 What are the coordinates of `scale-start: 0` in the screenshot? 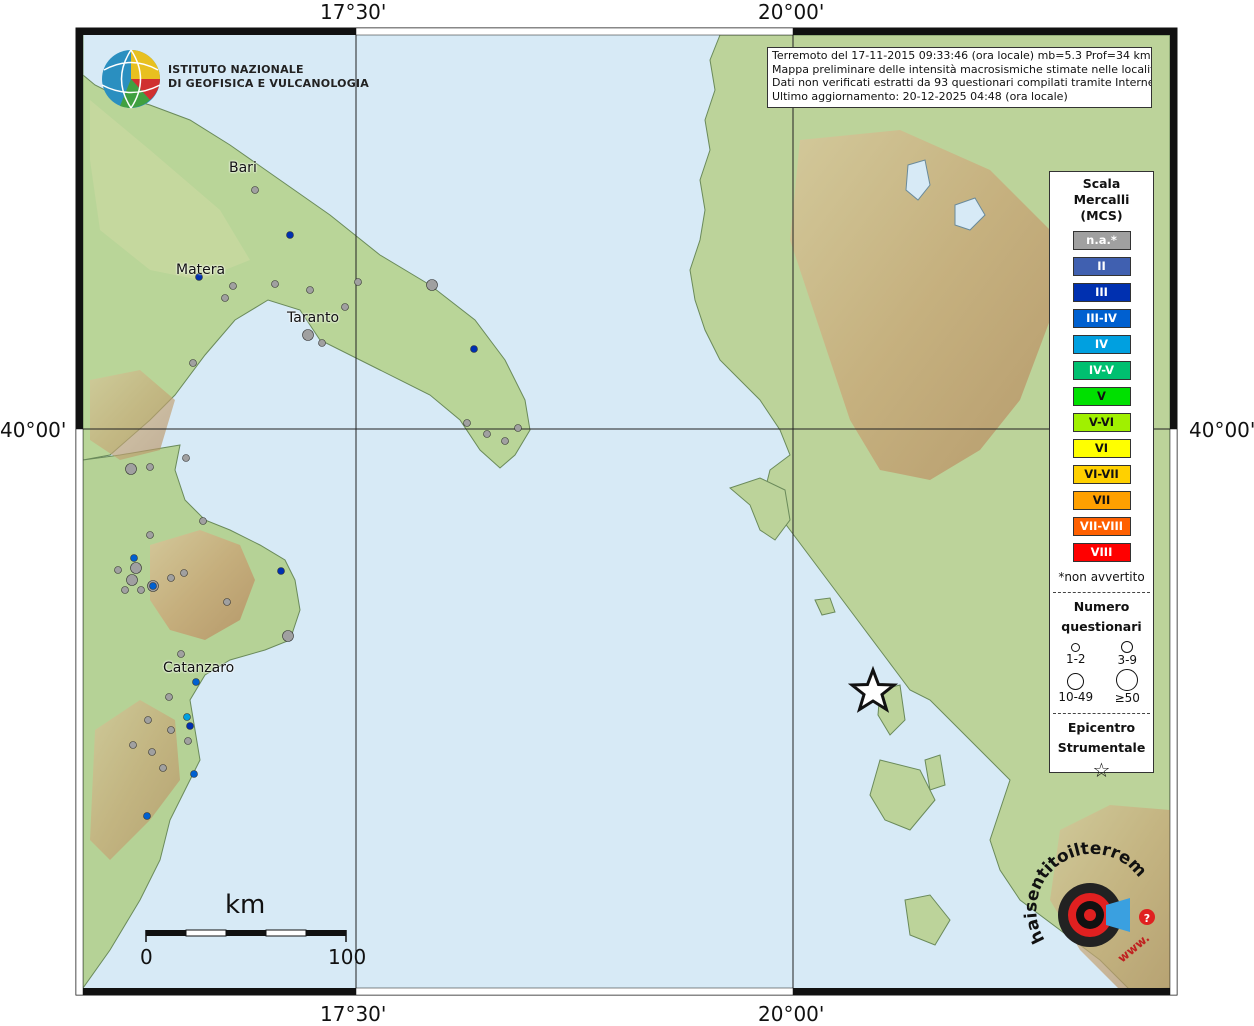 It's located at (146, 957).